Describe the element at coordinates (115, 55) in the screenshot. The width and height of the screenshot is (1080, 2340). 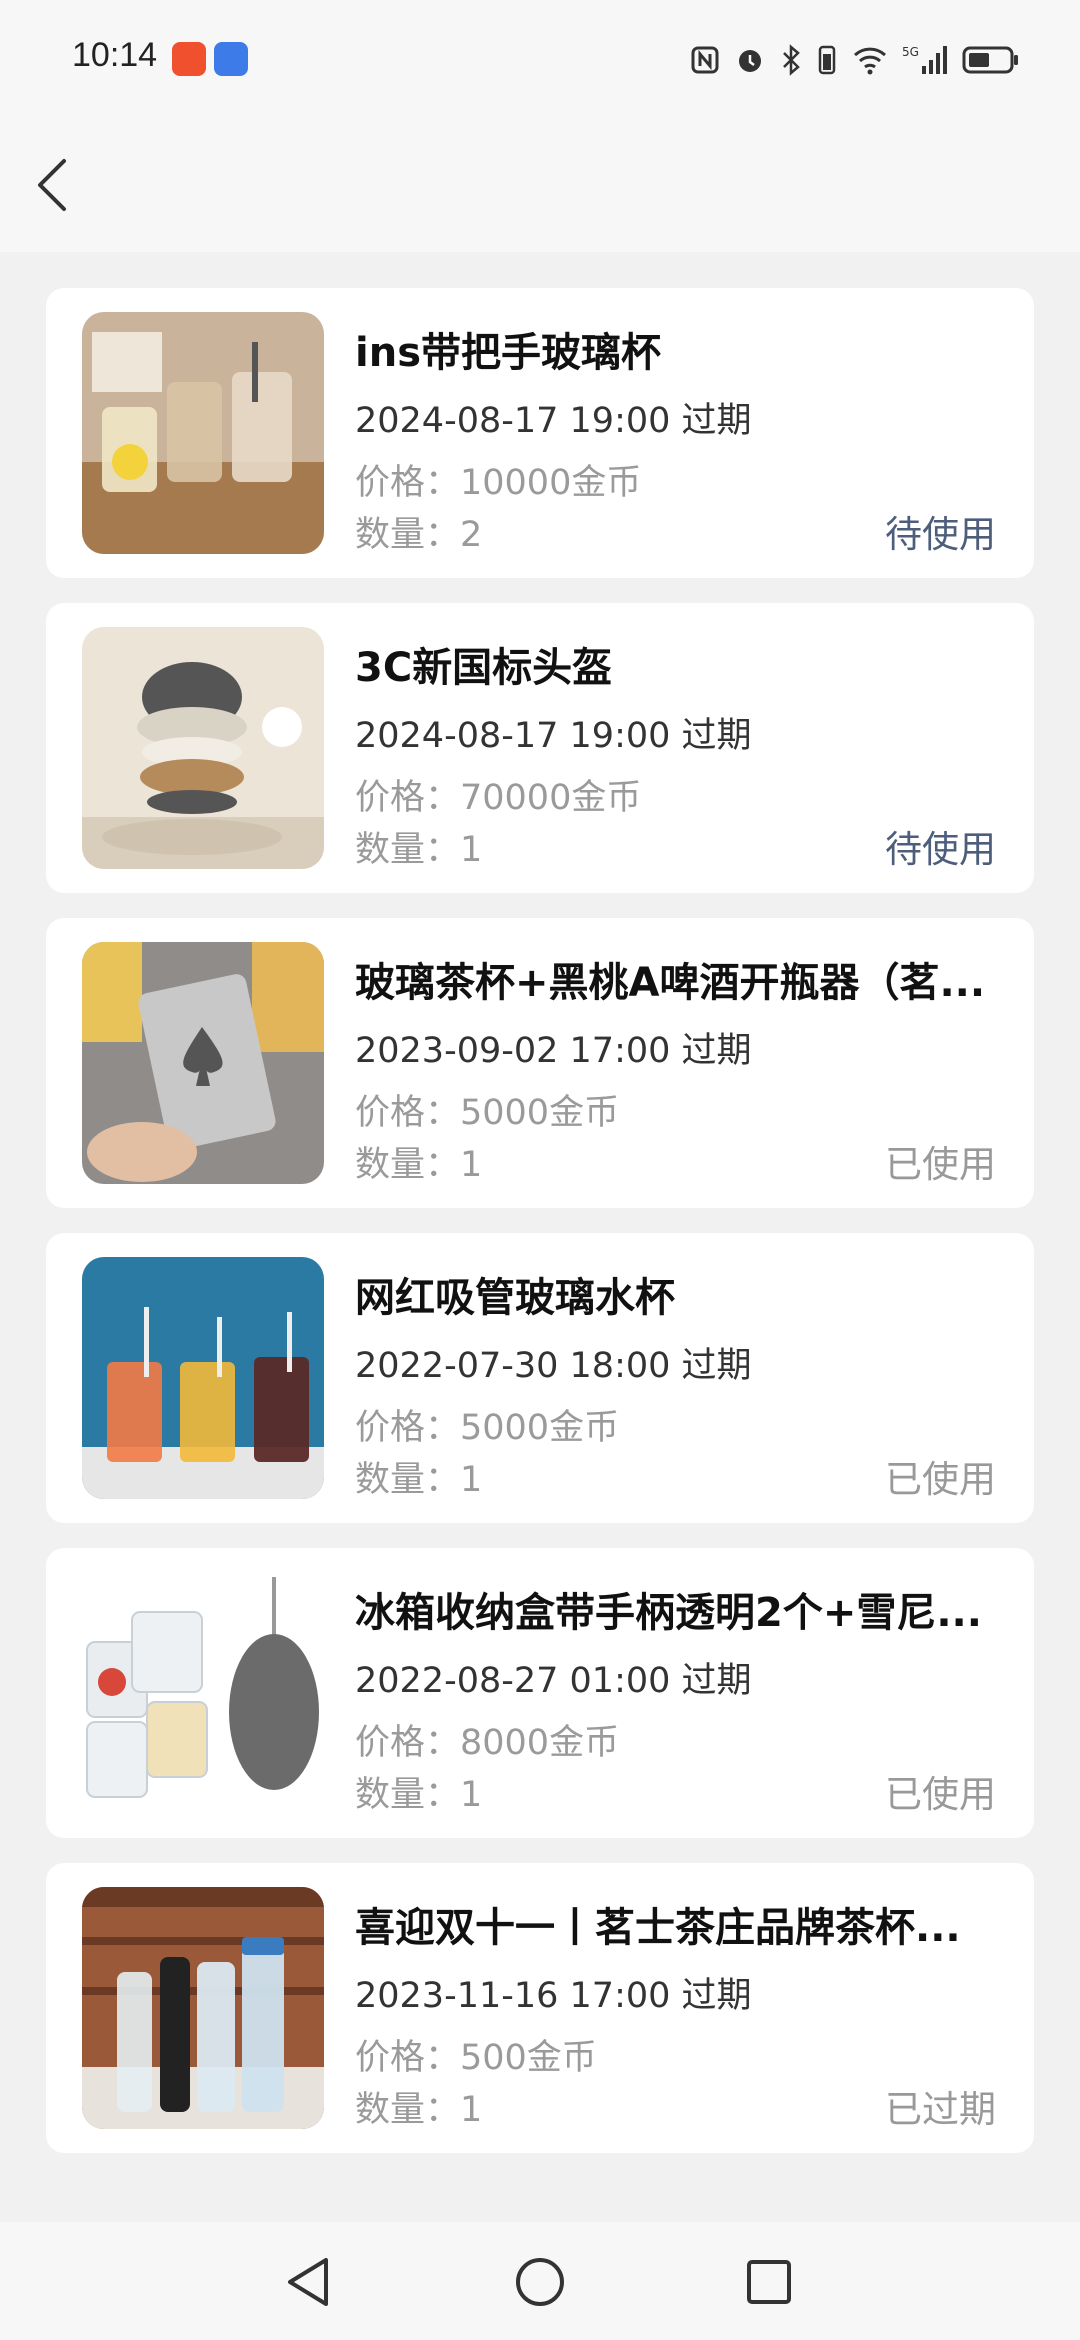
I see `status-time: 10:14` at that location.